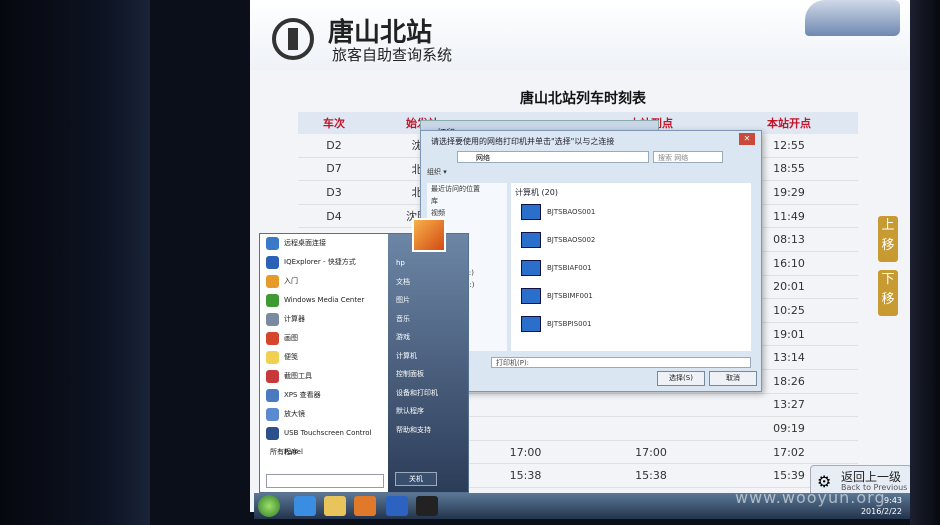  Describe the element at coordinates (631, 214) in the screenshot. I see `list-item: BJTSBAOS001` at that location.